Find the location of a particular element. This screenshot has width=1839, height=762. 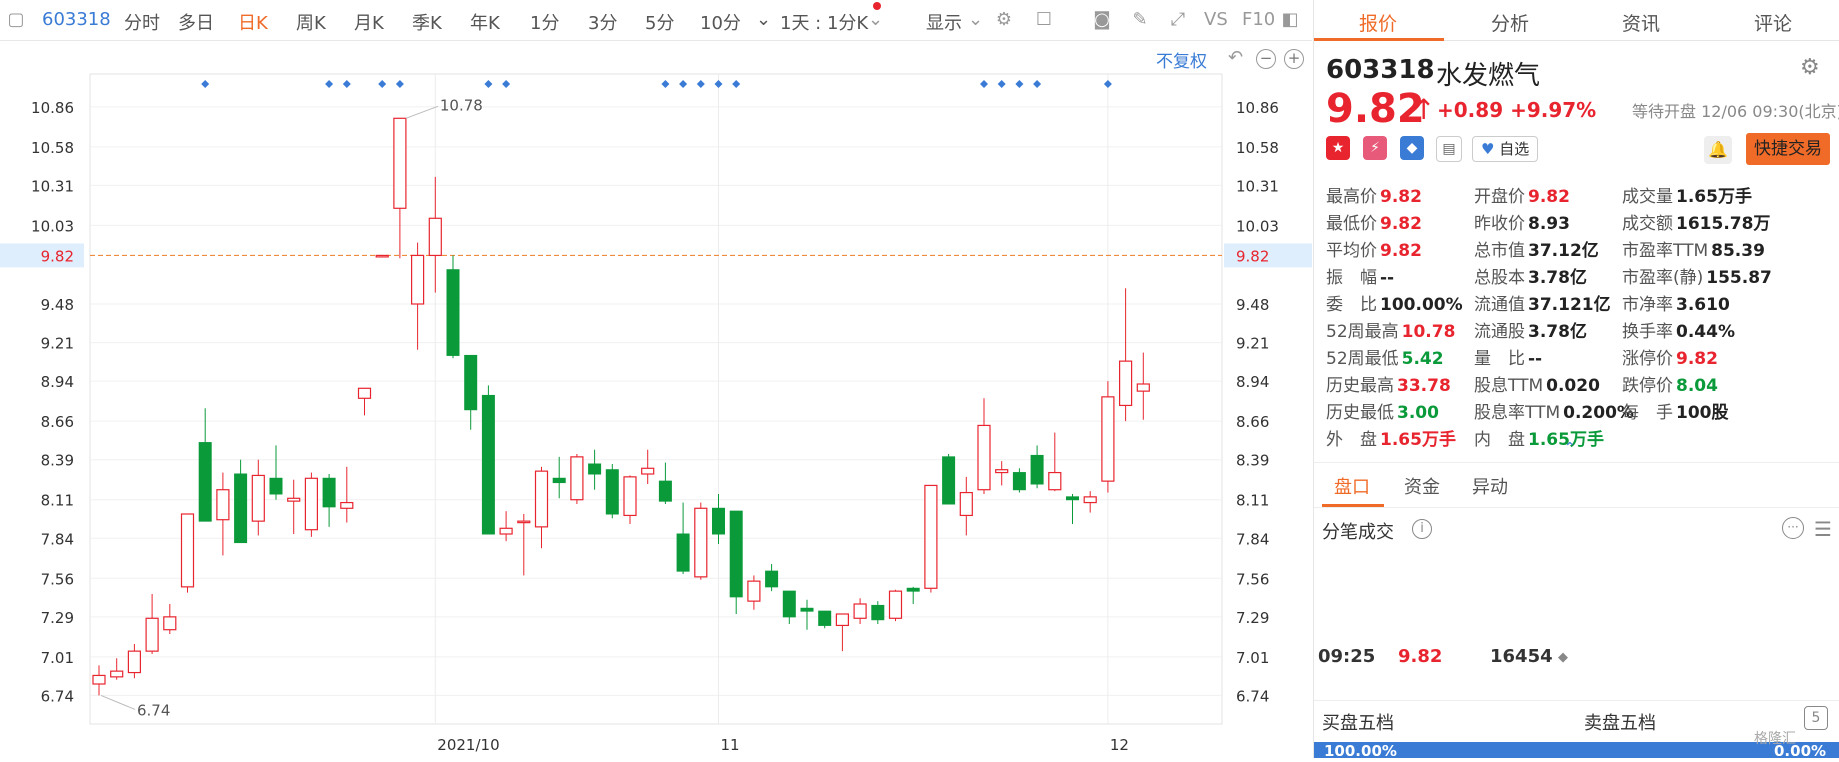

min-pointer-line is located at coordinates (118, 702).